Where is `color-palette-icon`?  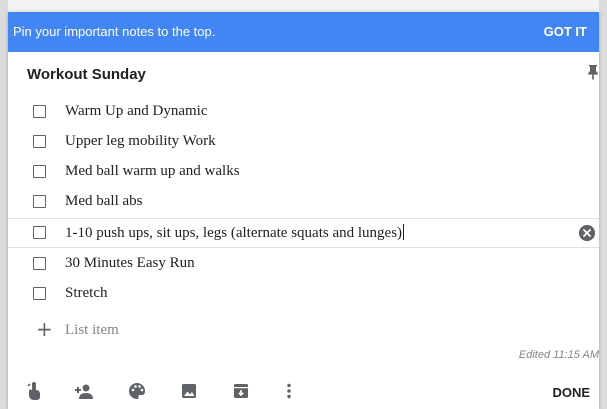
color-palette-icon is located at coordinates (137, 391).